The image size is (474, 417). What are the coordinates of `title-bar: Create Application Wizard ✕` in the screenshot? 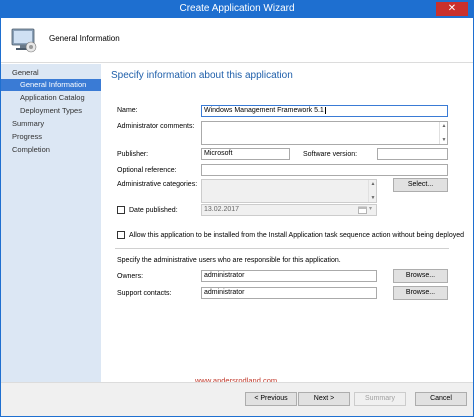 It's located at (237, 9).